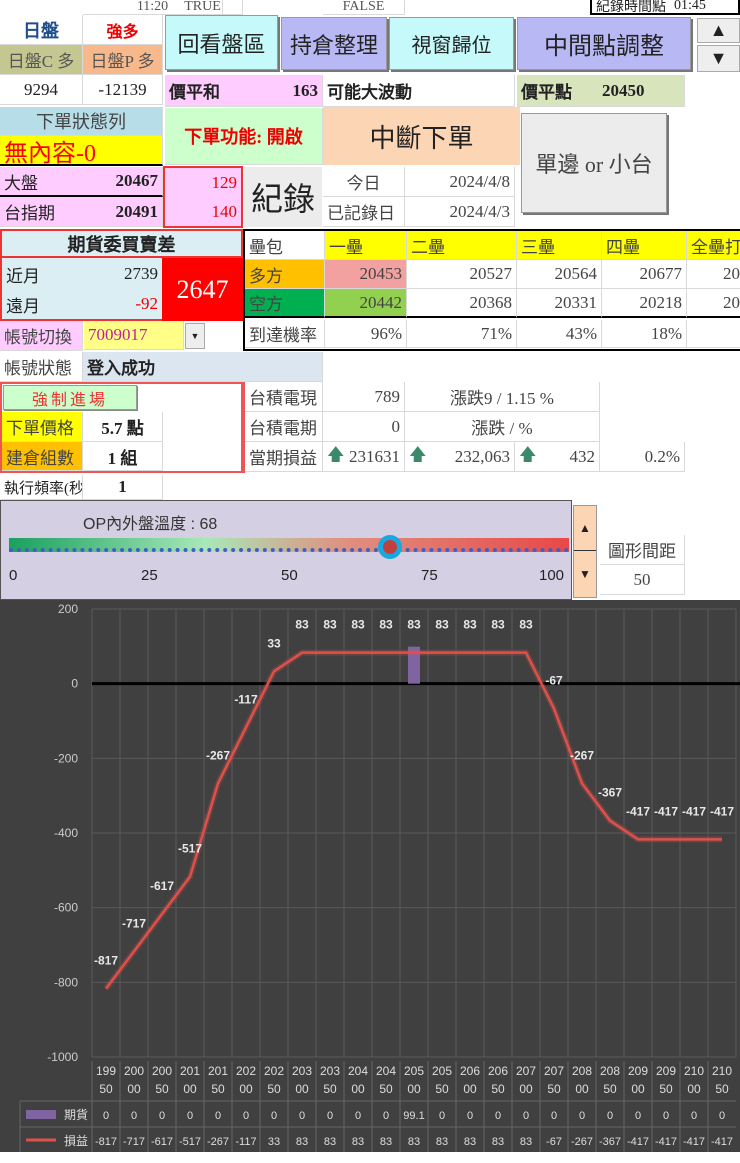 The image size is (740, 1163). What do you see at coordinates (718, 30) in the screenshot?
I see `midpoint-up-button: ▲` at bounding box center [718, 30].